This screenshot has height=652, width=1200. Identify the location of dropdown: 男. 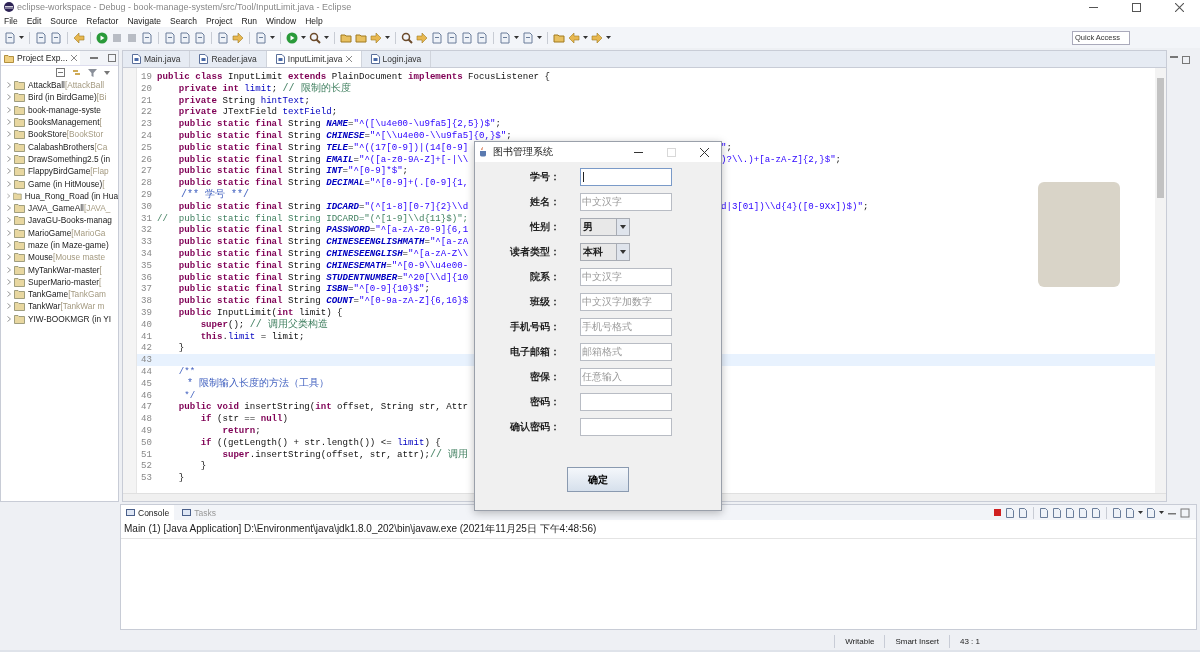
(605, 226).